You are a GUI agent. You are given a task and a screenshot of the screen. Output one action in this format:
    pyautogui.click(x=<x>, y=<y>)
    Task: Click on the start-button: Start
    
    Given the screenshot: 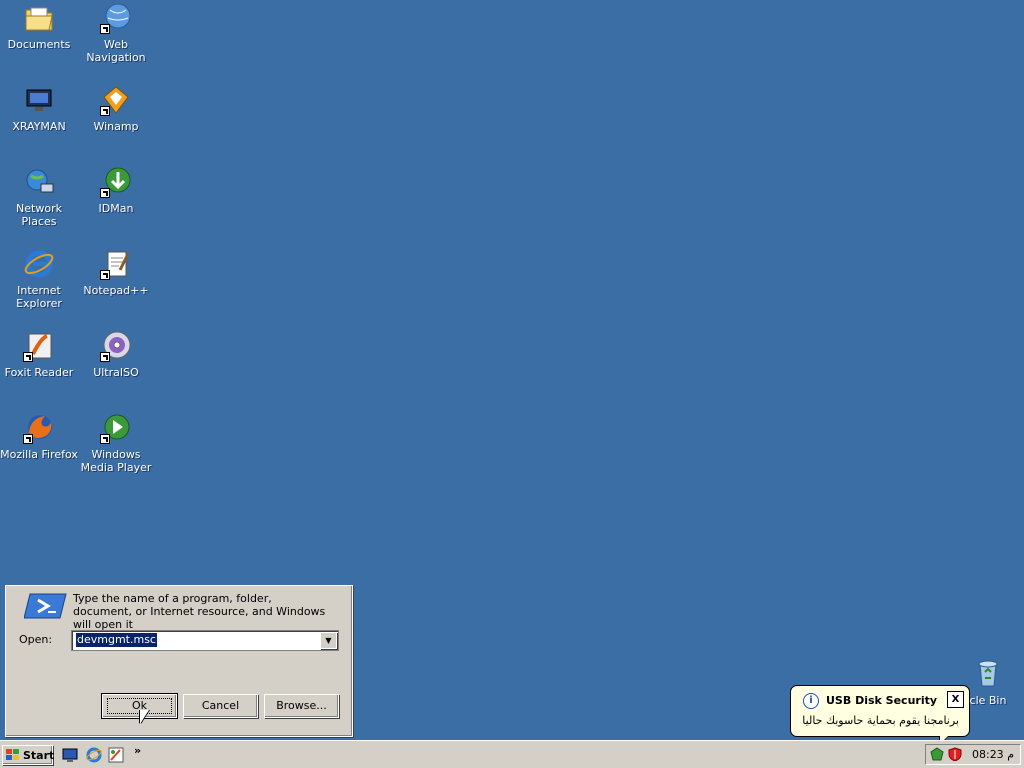 What is the action you would take?
    pyautogui.click(x=28, y=755)
    